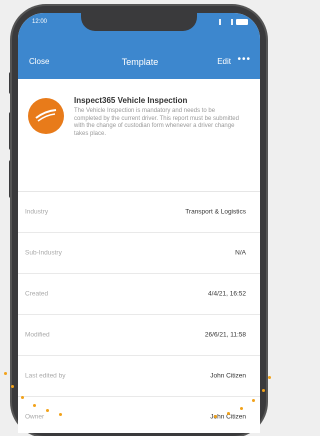 The height and width of the screenshot is (436, 320). What do you see at coordinates (225, 335) in the screenshot?
I see `detail-value: 26/6/21, 11:58` at bounding box center [225, 335].